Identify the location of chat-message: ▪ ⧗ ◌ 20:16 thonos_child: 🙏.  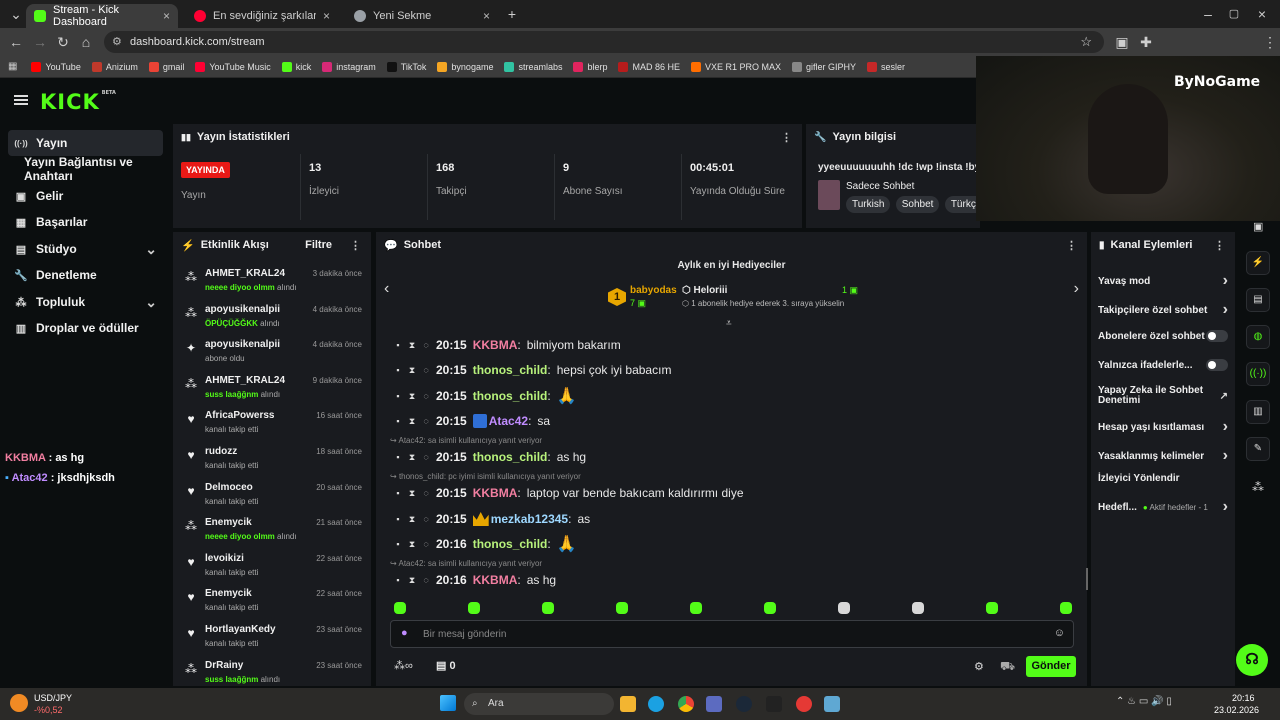
(485, 544).